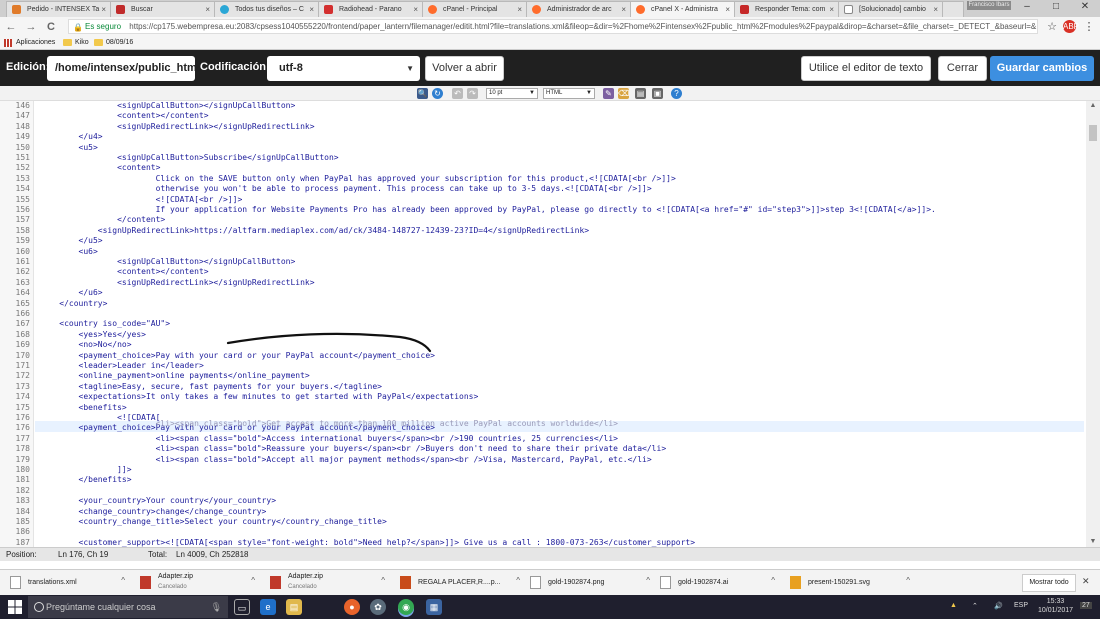  I want to click on notifications-badge: 27, so click(1086, 605).